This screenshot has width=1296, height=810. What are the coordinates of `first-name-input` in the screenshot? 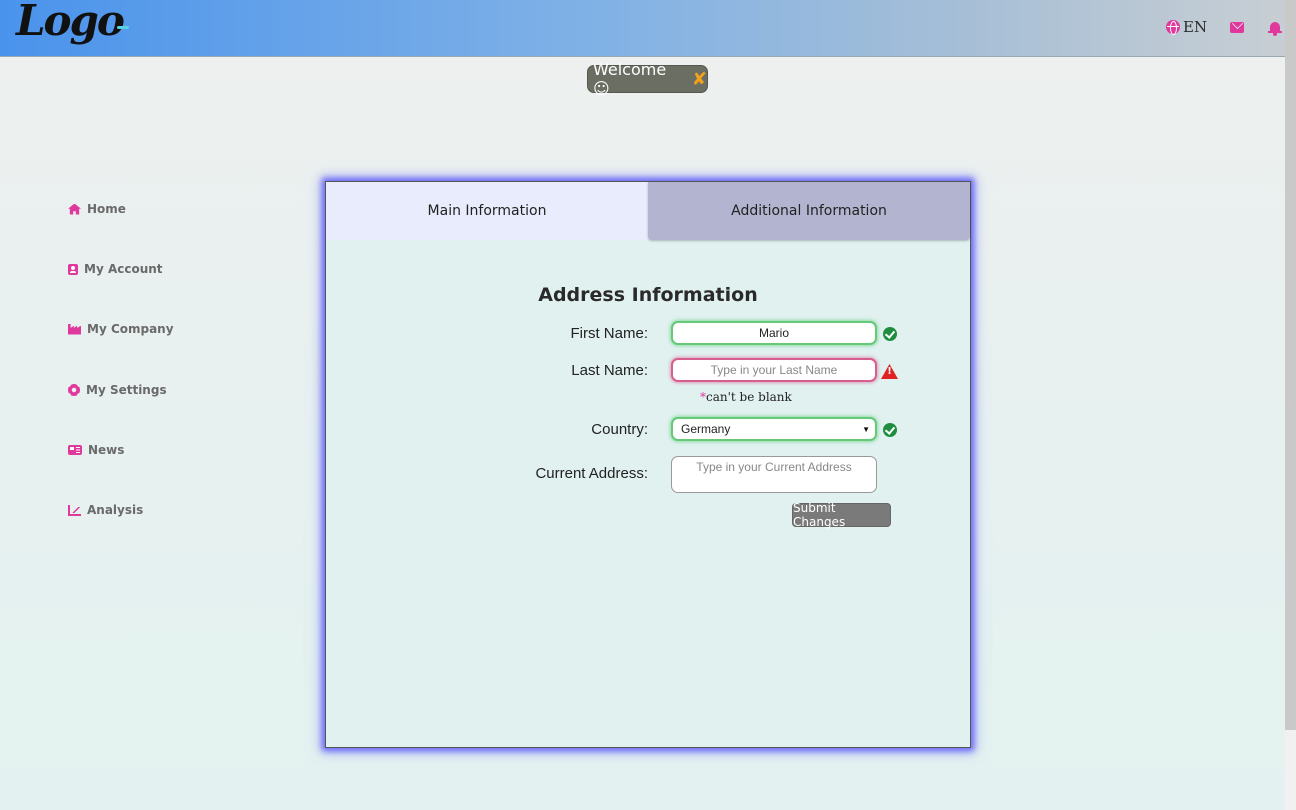 It's located at (774, 333).